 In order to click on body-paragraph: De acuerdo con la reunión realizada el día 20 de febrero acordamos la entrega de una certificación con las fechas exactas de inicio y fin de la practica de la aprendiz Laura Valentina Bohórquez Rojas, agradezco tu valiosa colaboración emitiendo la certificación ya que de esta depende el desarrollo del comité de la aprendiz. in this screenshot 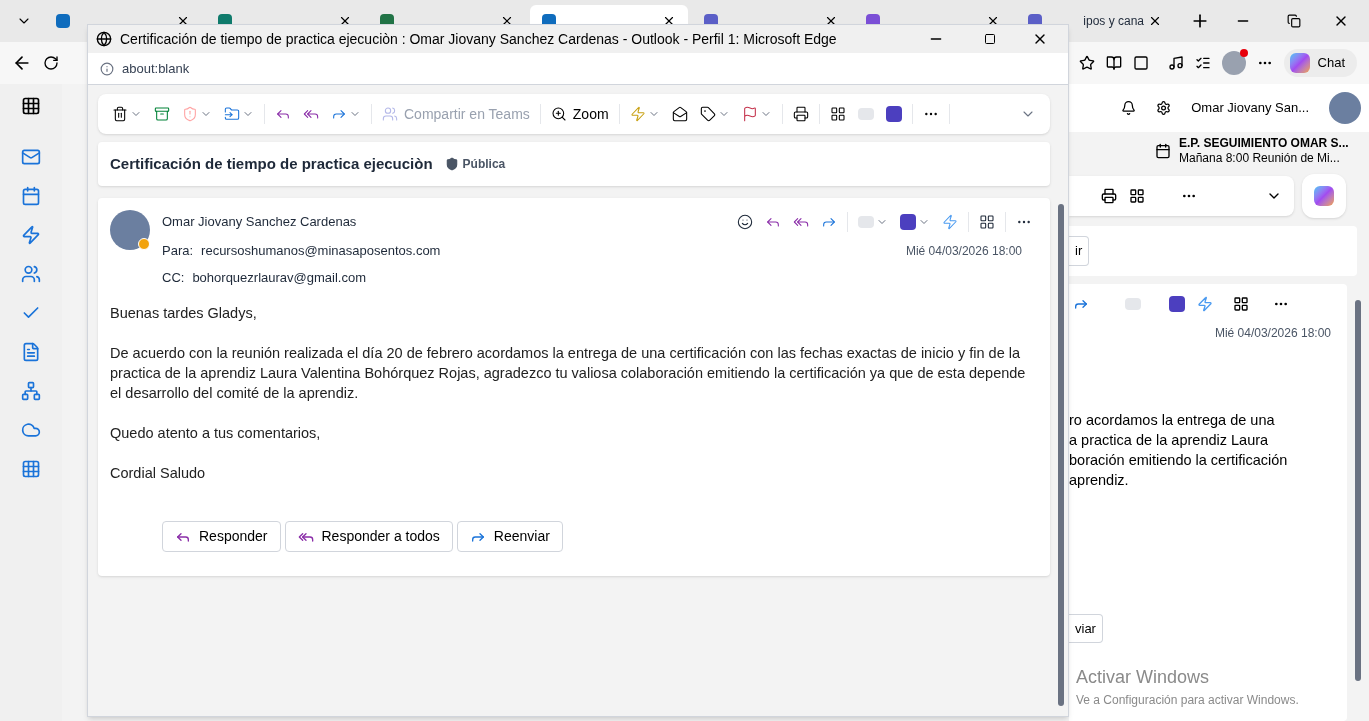, I will do `click(568, 373)`.